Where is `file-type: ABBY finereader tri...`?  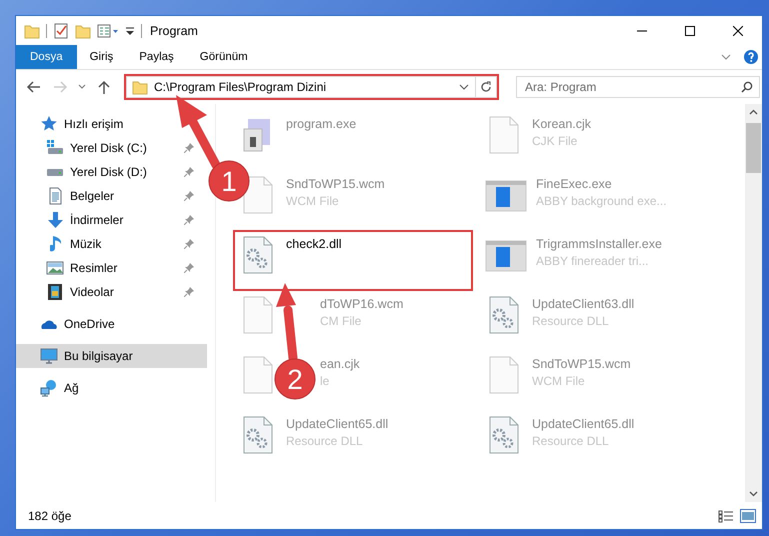 file-type: ABBY finereader tri... is located at coordinates (593, 261).